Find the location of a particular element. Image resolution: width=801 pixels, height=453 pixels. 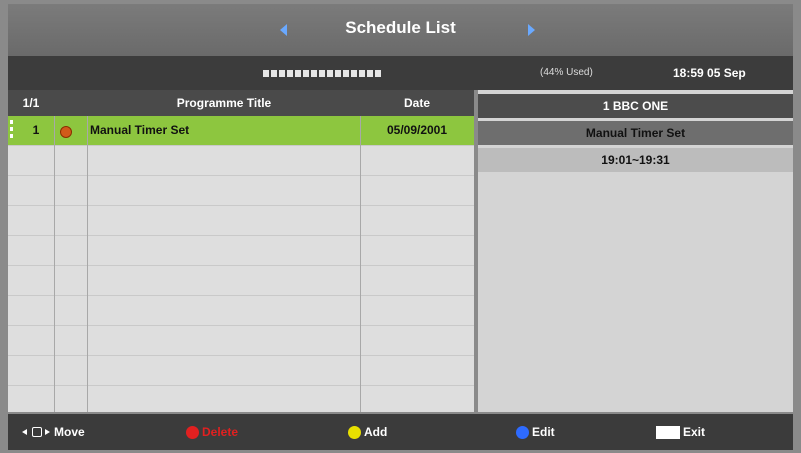

page-count: 1/1 is located at coordinates (31, 103).